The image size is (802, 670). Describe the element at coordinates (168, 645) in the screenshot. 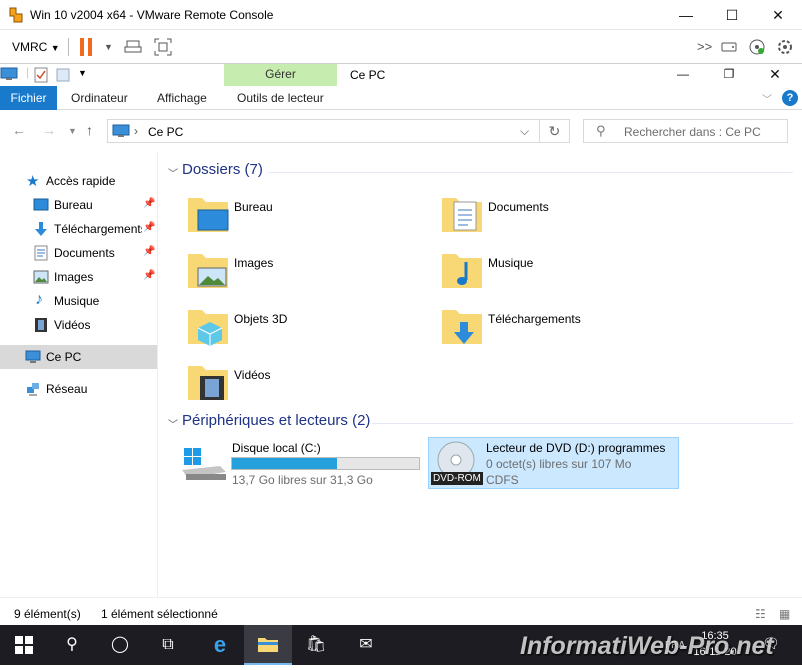

I see `task-view-icon: ⧉` at that location.